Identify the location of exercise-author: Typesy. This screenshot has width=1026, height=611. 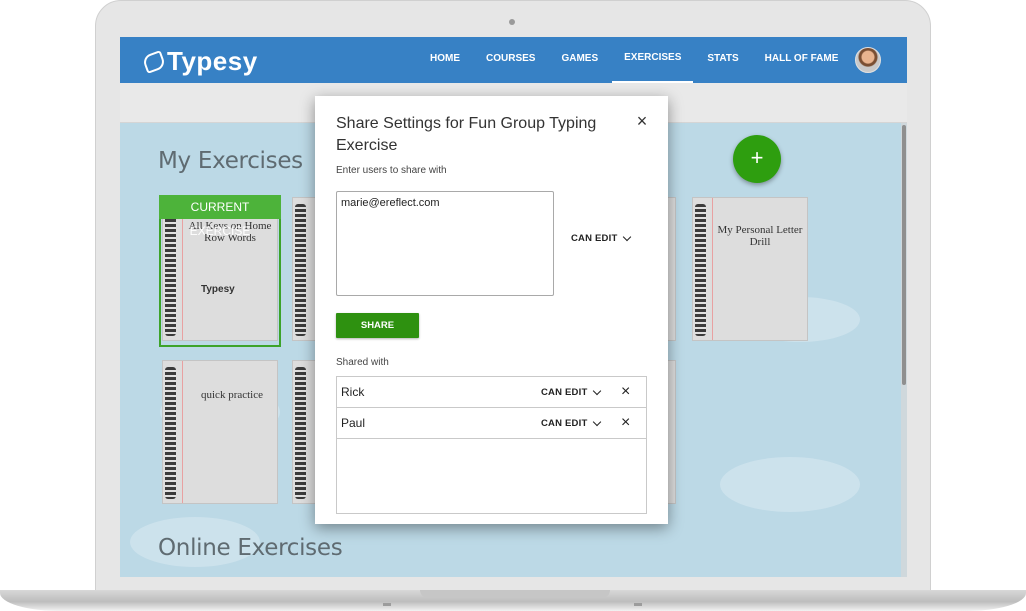
(218, 289).